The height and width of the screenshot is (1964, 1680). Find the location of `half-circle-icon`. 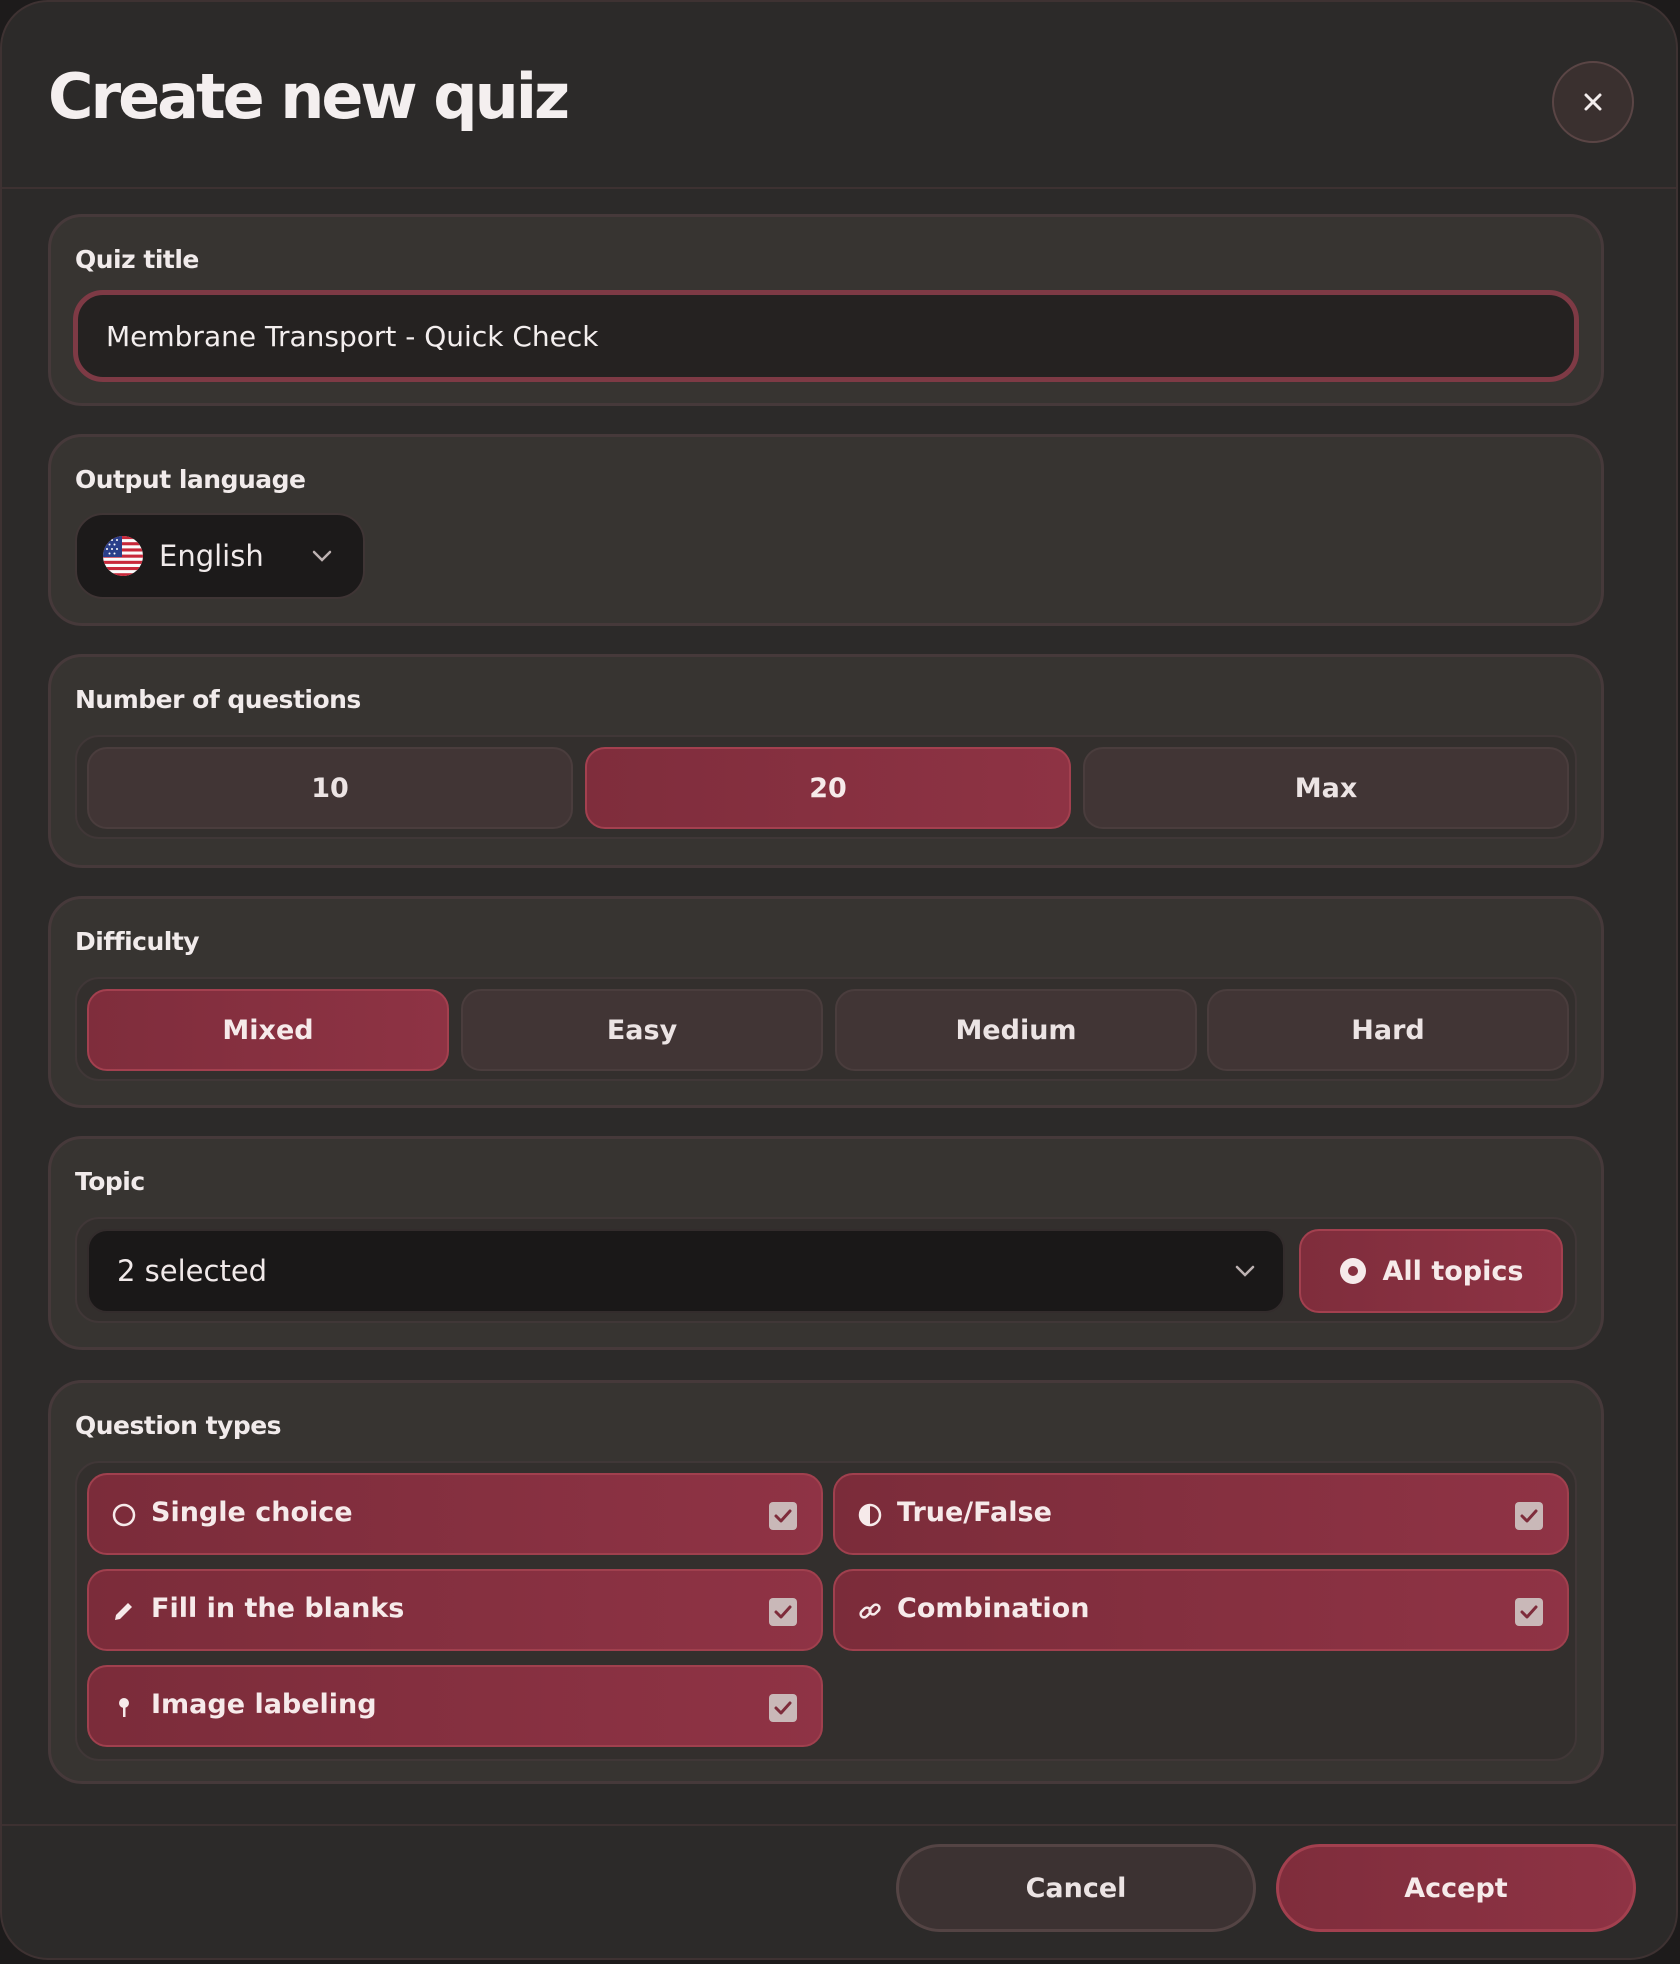

half-circle-icon is located at coordinates (870, 1515).